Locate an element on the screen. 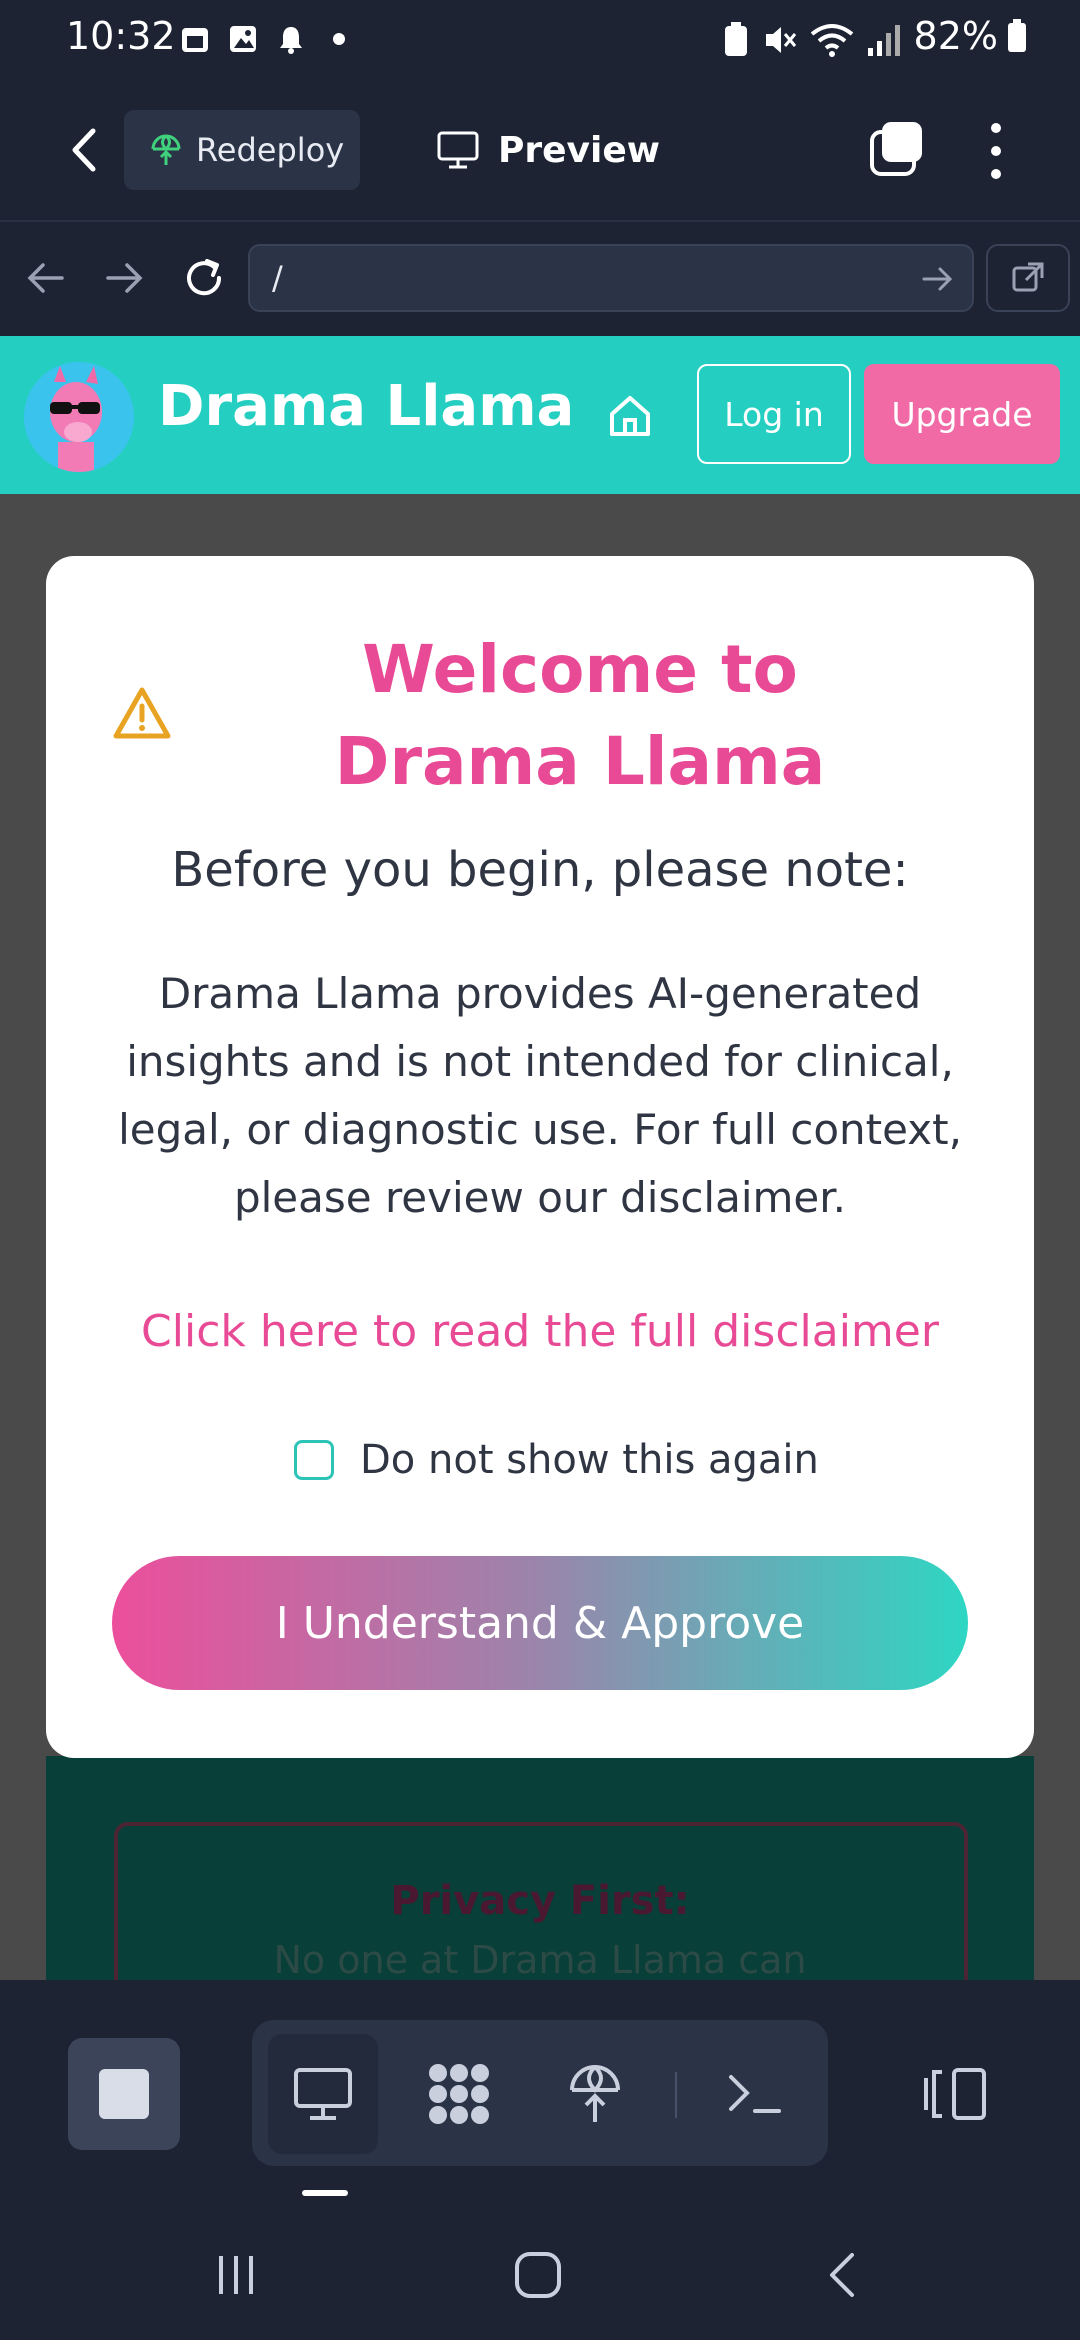 The height and width of the screenshot is (2340, 1080). arrow-left-icon is located at coordinates (45, 278).